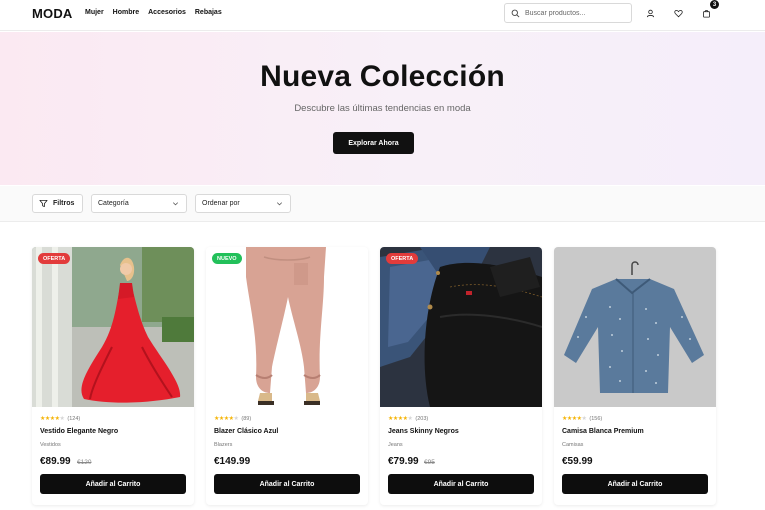 Image resolution: width=765 pixels, height=510 pixels. I want to click on product-image, so click(635, 327).